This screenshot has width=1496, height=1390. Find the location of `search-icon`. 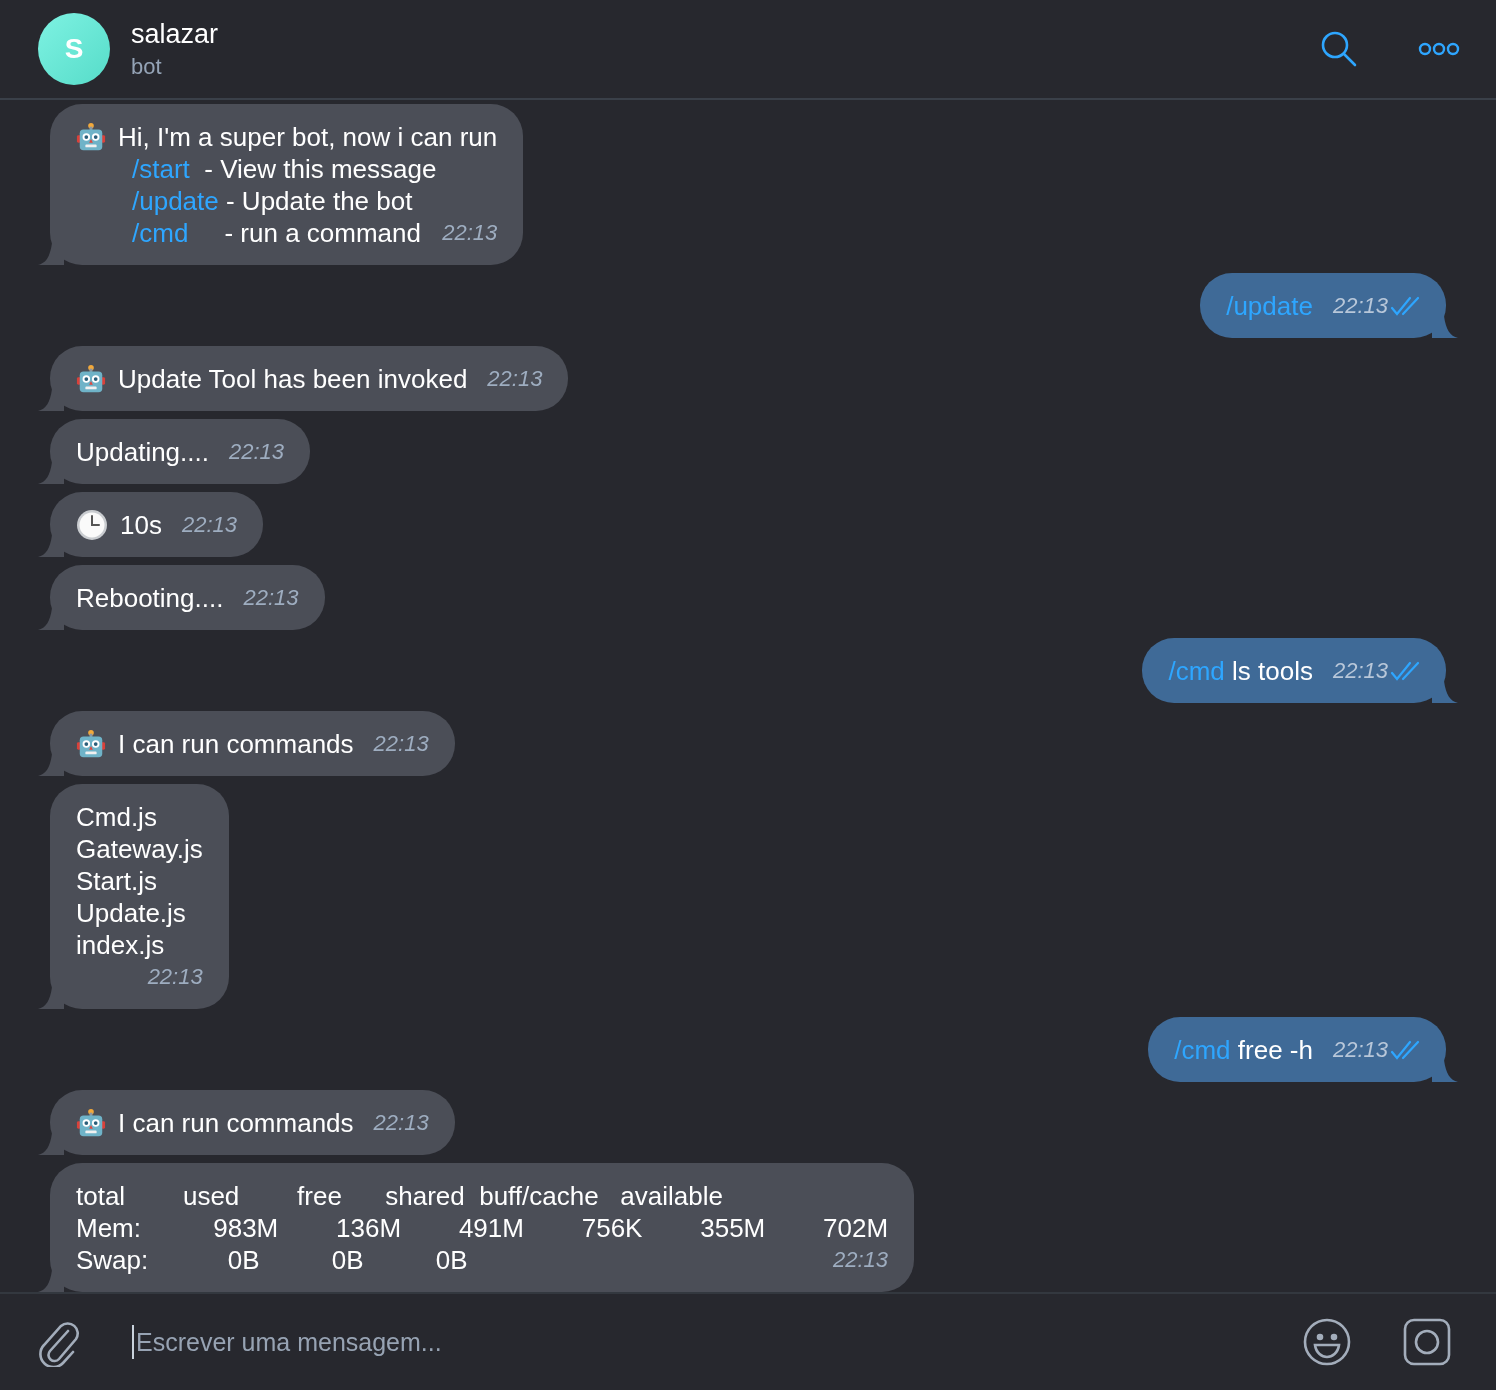

search-icon is located at coordinates (1339, 49).